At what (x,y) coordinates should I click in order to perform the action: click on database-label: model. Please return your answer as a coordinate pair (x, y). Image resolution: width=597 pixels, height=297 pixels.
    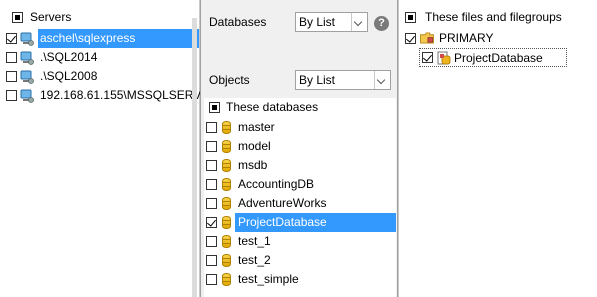
    Looking at the image, I should click on (254, 146).